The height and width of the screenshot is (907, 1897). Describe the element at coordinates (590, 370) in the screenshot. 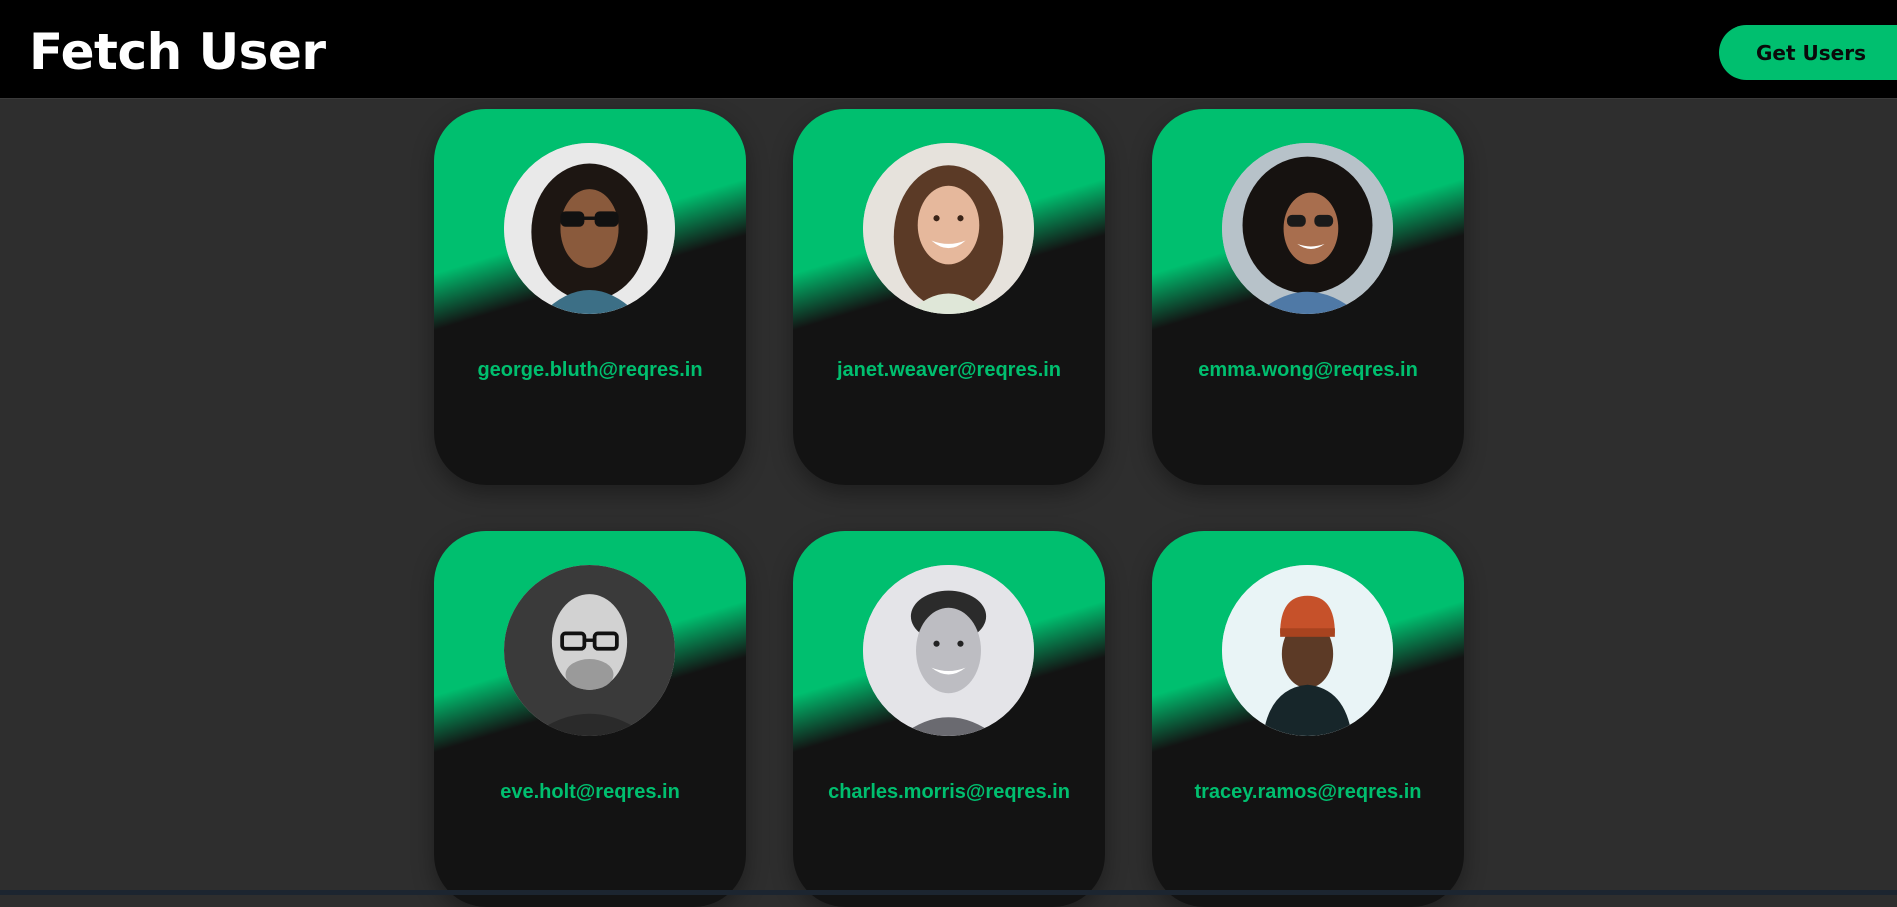

I see `user-email: george.bluth@reqres.in` at that location.